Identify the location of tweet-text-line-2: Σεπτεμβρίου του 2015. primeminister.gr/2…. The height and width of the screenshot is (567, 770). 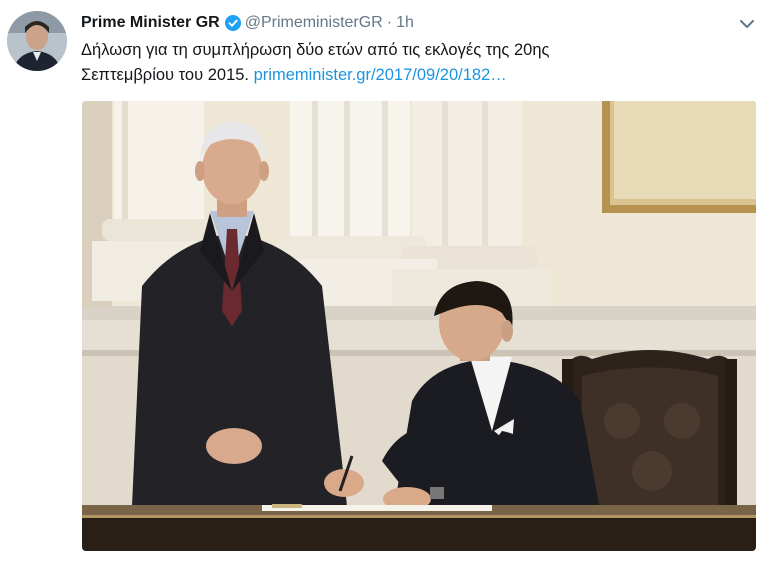
(406, 75).